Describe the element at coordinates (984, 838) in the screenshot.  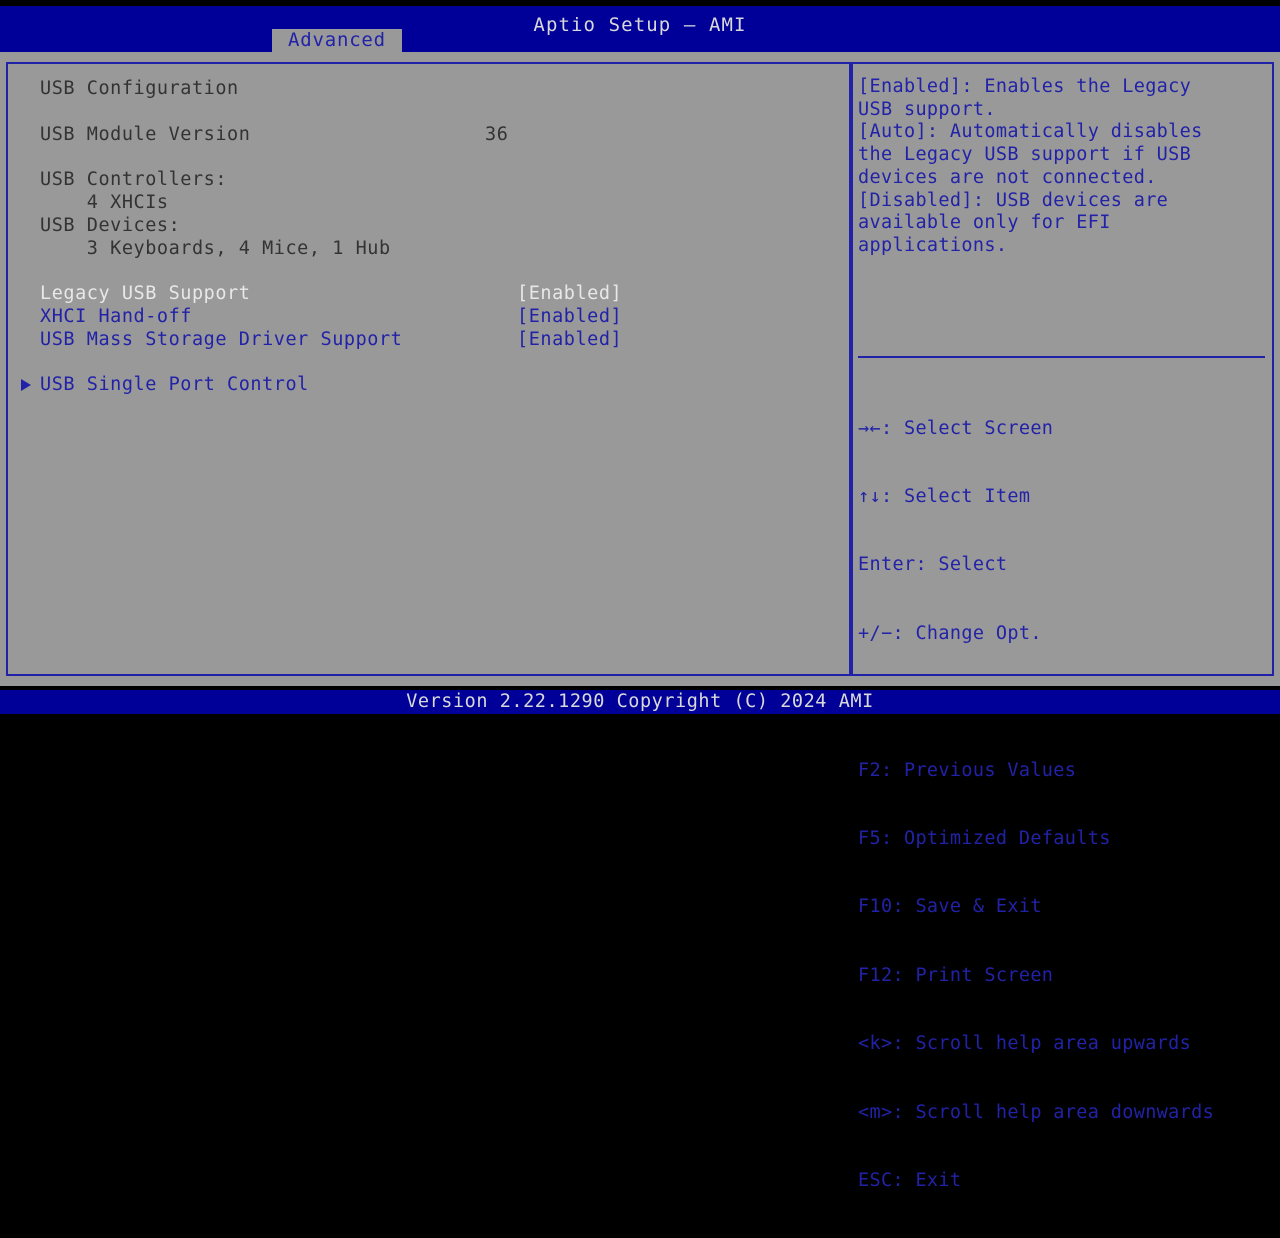
I see `legend-optimized-defaults: F5: Optimized Defaults` at that location.